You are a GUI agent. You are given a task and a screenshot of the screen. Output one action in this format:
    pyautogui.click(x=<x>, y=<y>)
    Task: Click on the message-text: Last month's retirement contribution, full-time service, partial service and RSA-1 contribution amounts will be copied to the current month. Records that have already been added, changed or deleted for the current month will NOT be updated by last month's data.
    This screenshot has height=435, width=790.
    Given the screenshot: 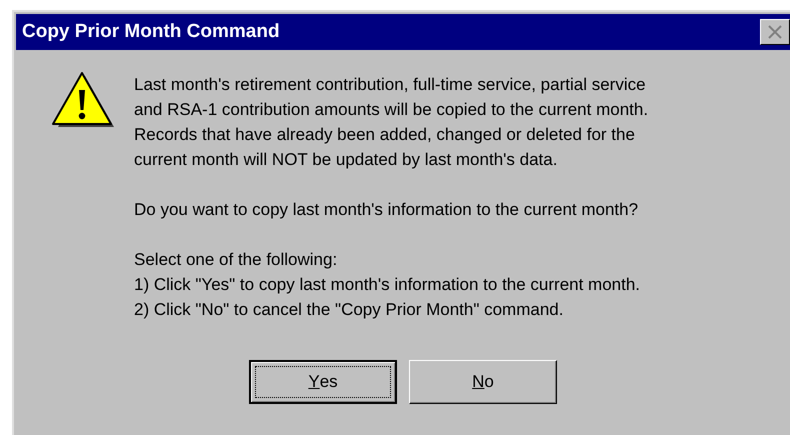 What is the action you would take?
    pyautogui.click(x=391, y=122)
    